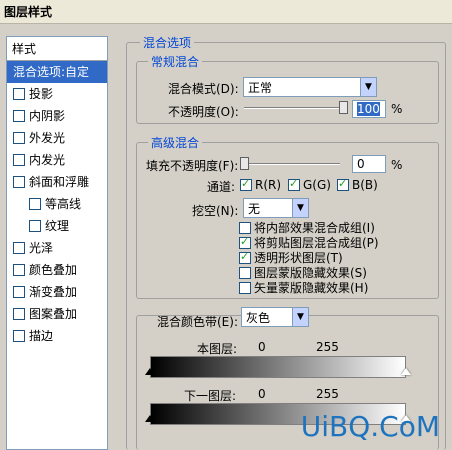 The height and width of the screenshot is (450, 452). What do you see at coordinates (175, 142) in the screenshot?
I see `advanced-blending-title: 高级混合` at bounding box center [175, 142].